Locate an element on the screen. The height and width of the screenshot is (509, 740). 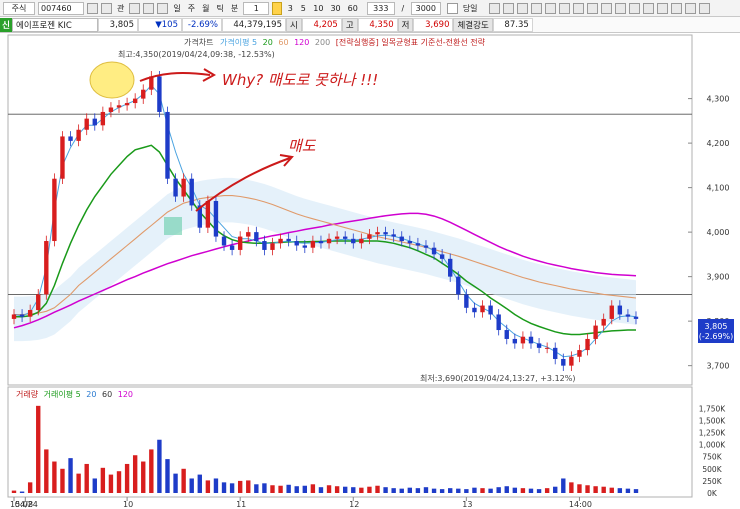
interval-option: 3 is located at coordinates (290, 8).